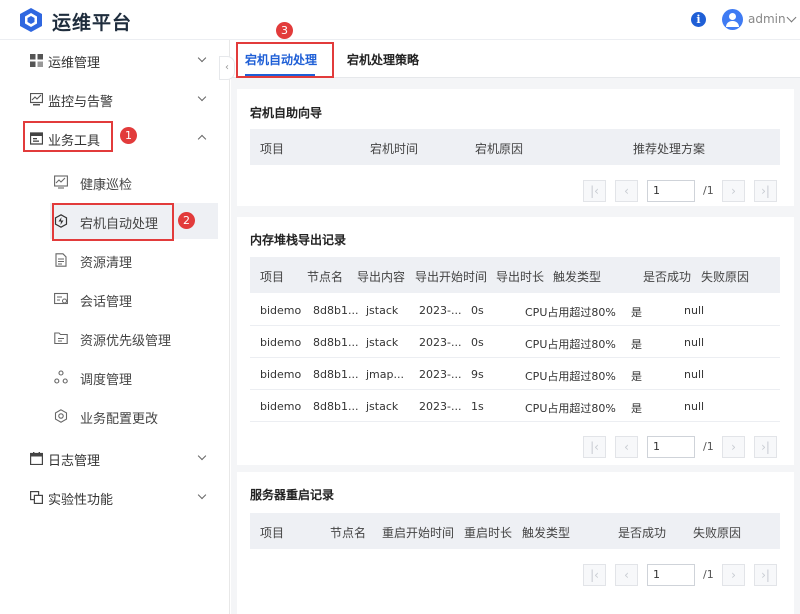 Image resolution: width=800 pixels, height=614 pixels. Describe the element at coordinates (292, 495) in the screenshot. I see `card-title: 服务器重启记录` at that location.